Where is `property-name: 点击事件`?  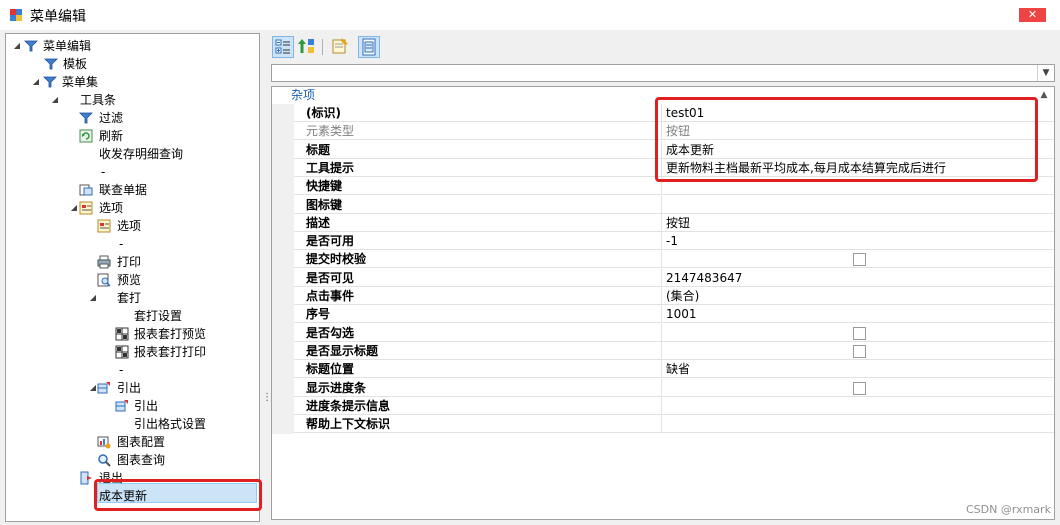
property-name: 点击事件 is located at coordinates (330, 296).